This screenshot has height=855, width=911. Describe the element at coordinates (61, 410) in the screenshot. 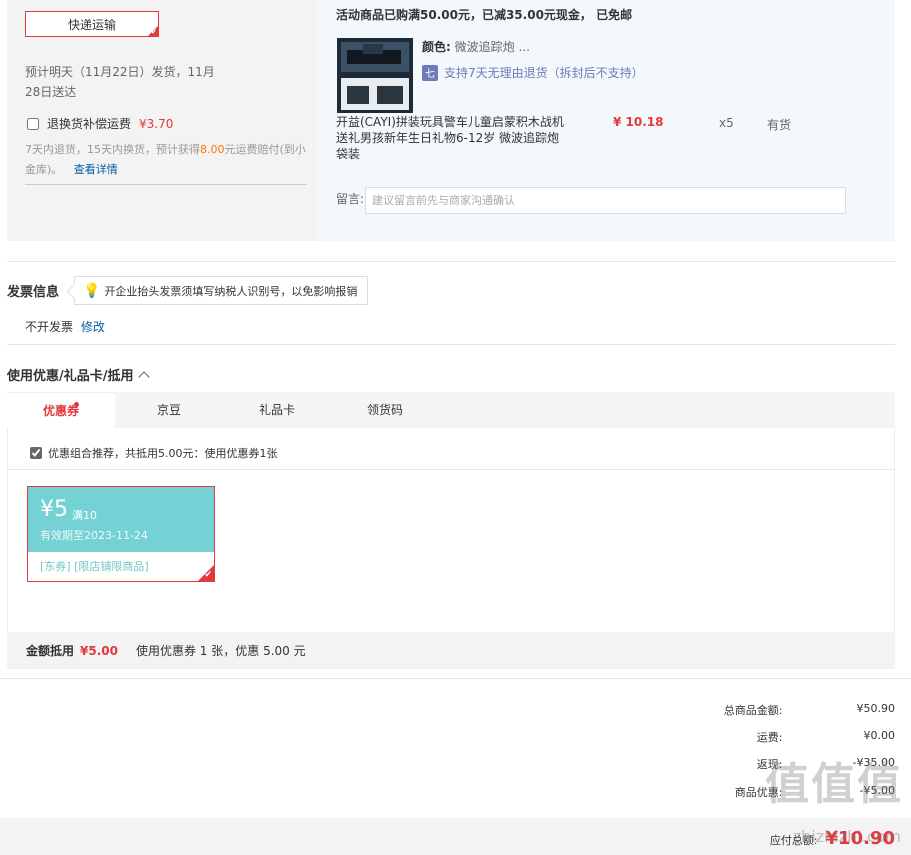

I see `tab-coupon: 优惠券` at that location.